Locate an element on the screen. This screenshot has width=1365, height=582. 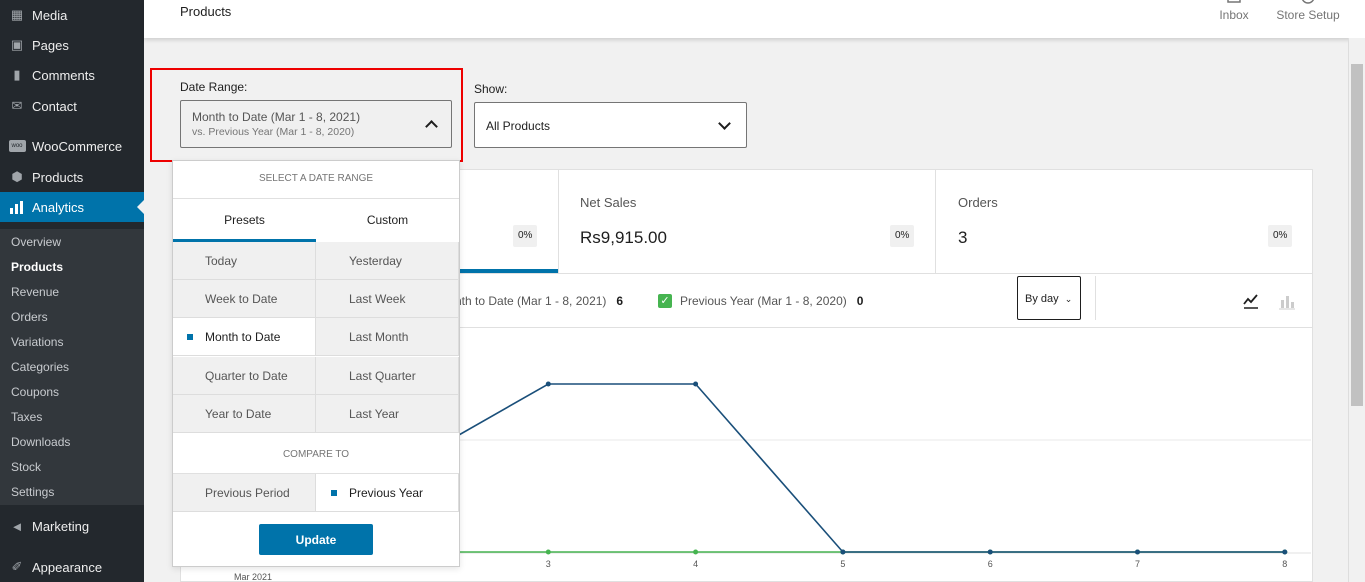
menu-item-comments: ▮ Comments is located at coordinates (72, 75).